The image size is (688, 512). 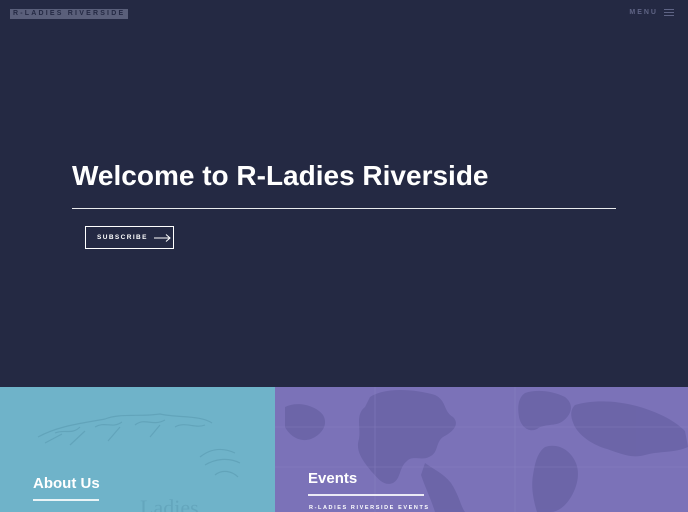 What do you see at coordinates (669, 12) in the screenshot?
I see `hamburger-icon` at bounding box center [669, 12].